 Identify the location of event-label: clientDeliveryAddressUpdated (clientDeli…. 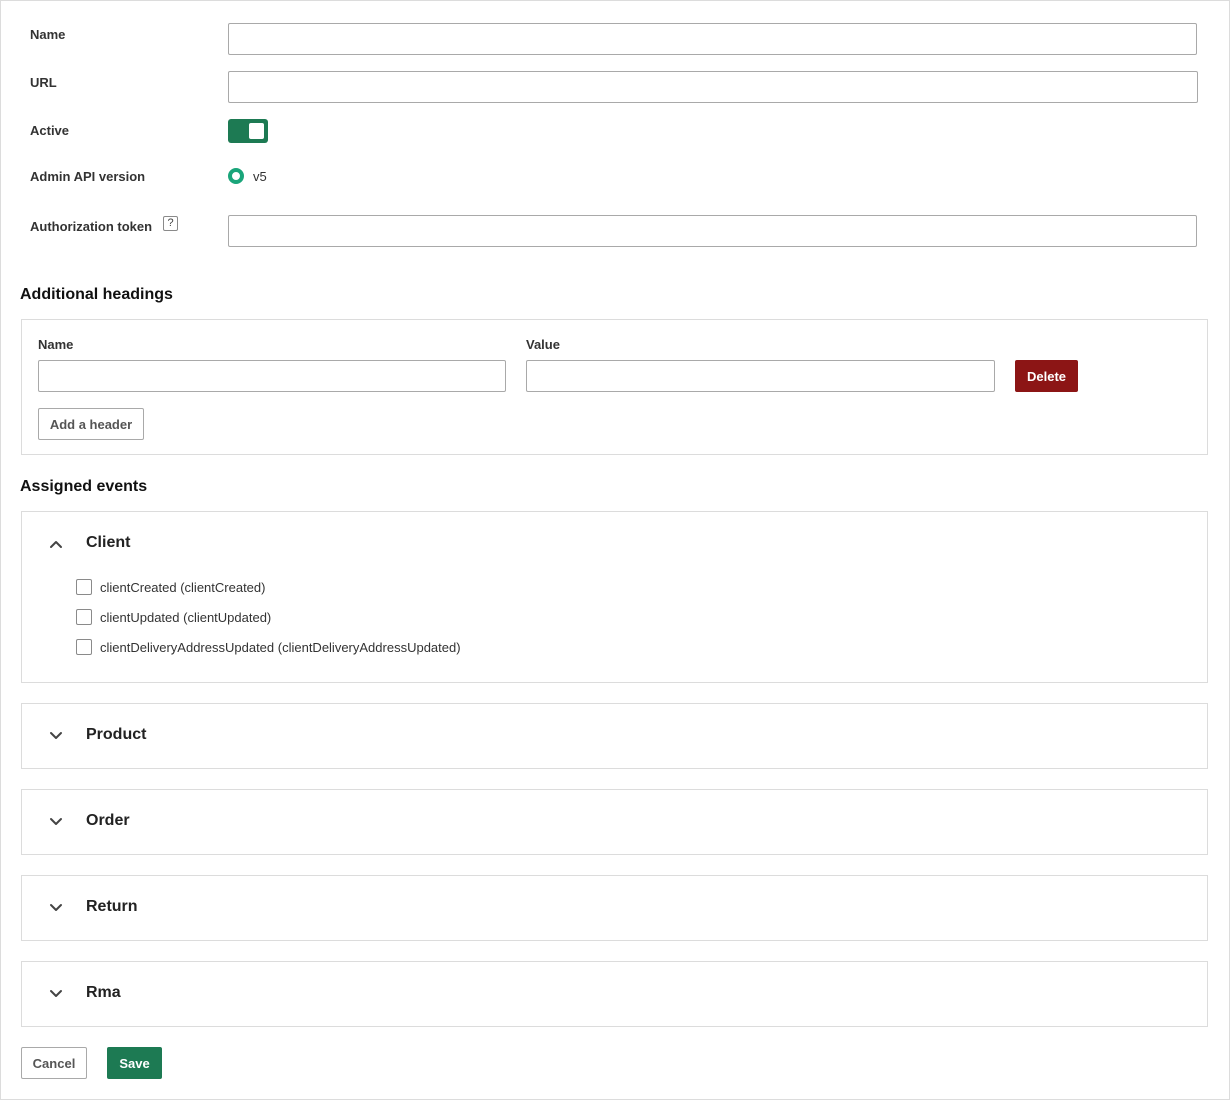
(280, 647).